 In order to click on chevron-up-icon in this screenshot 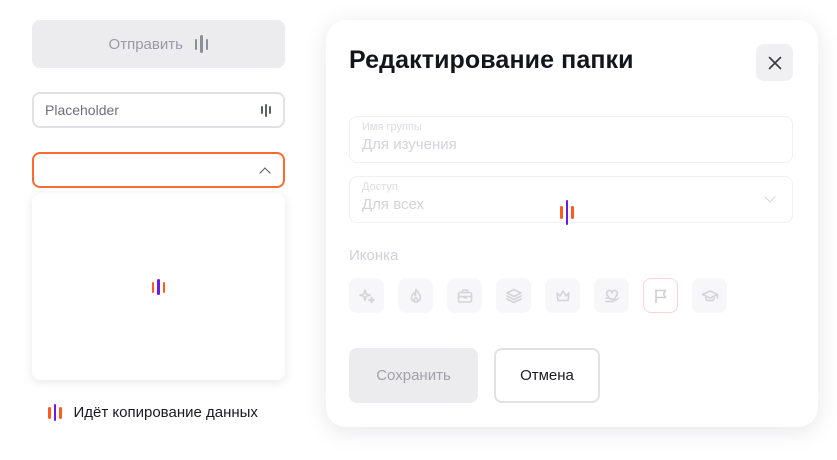, I will do `click(265, 172)`.